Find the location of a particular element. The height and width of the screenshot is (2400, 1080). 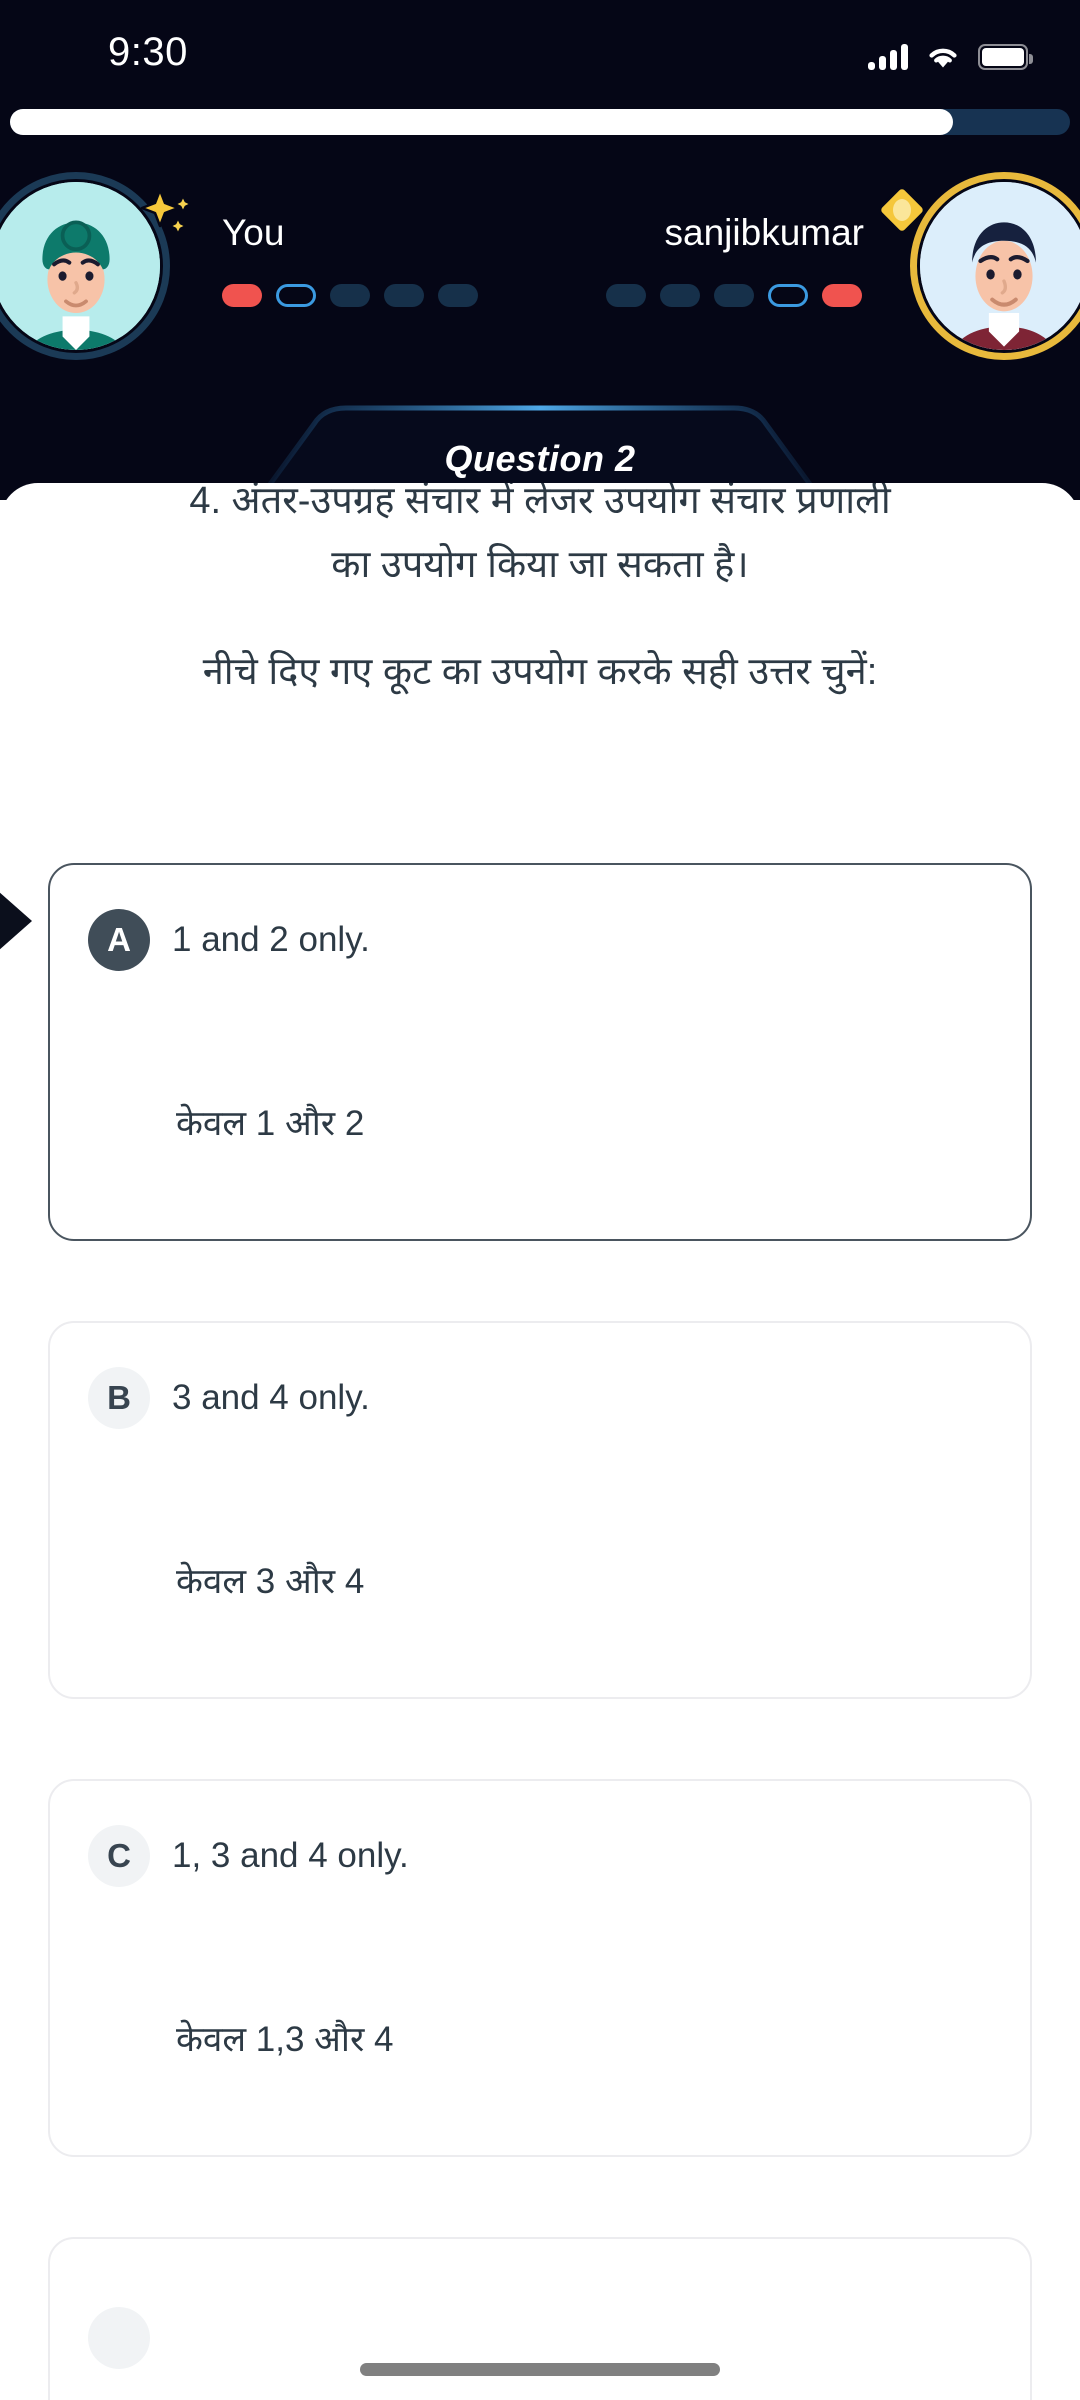

home-indicator-bar is located at coordinates (540, 2369).